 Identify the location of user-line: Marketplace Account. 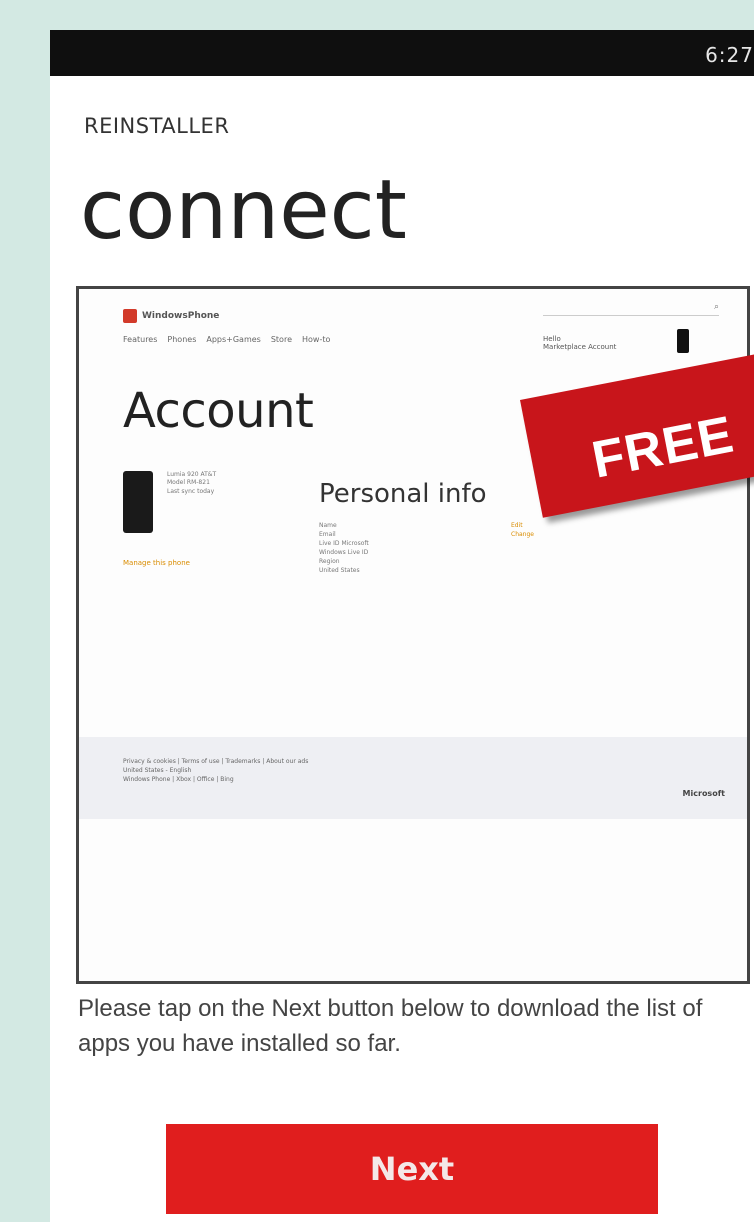
(580, 347).